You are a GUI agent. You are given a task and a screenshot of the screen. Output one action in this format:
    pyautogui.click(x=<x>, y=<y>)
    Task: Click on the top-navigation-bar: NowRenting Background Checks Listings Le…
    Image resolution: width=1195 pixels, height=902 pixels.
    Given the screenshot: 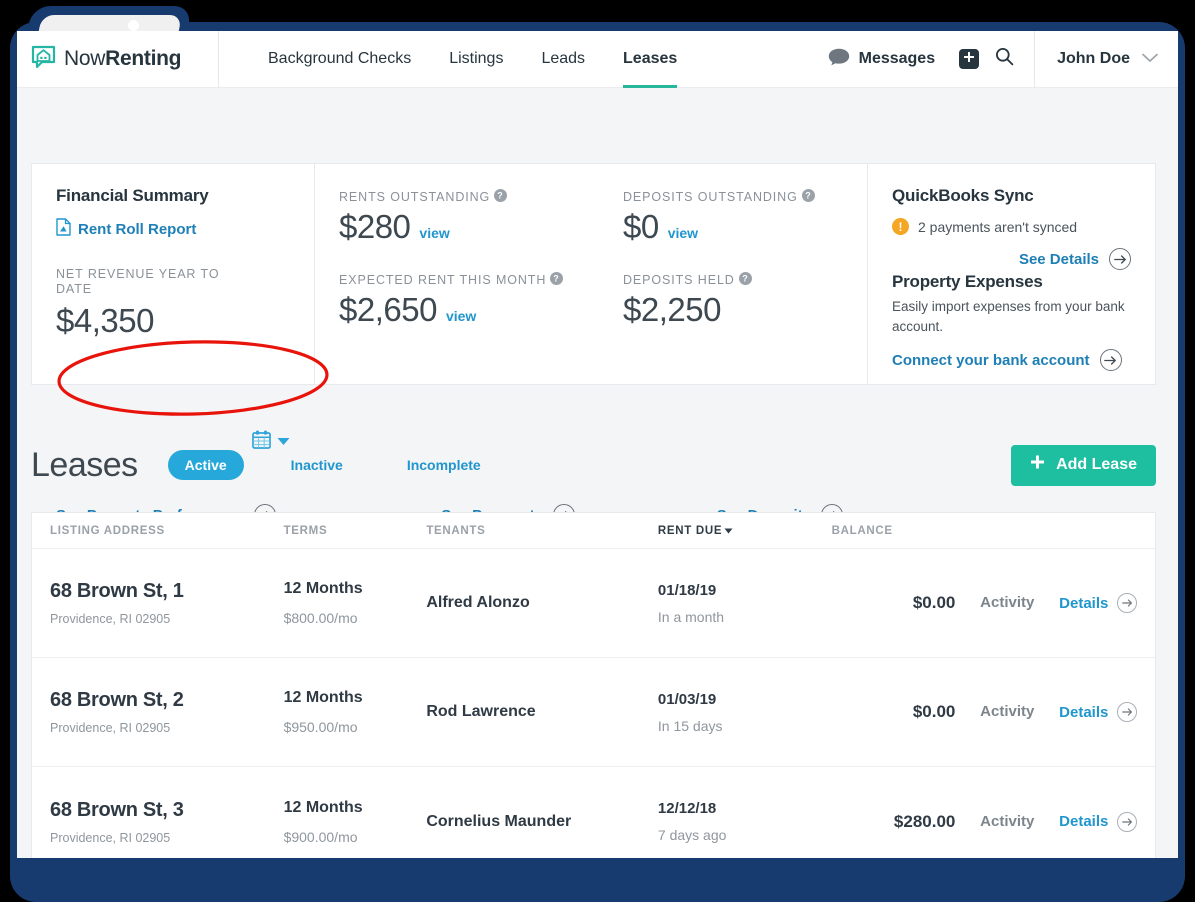 What is the action you would take?
    pyautogui.click(x=597, y=59)
    